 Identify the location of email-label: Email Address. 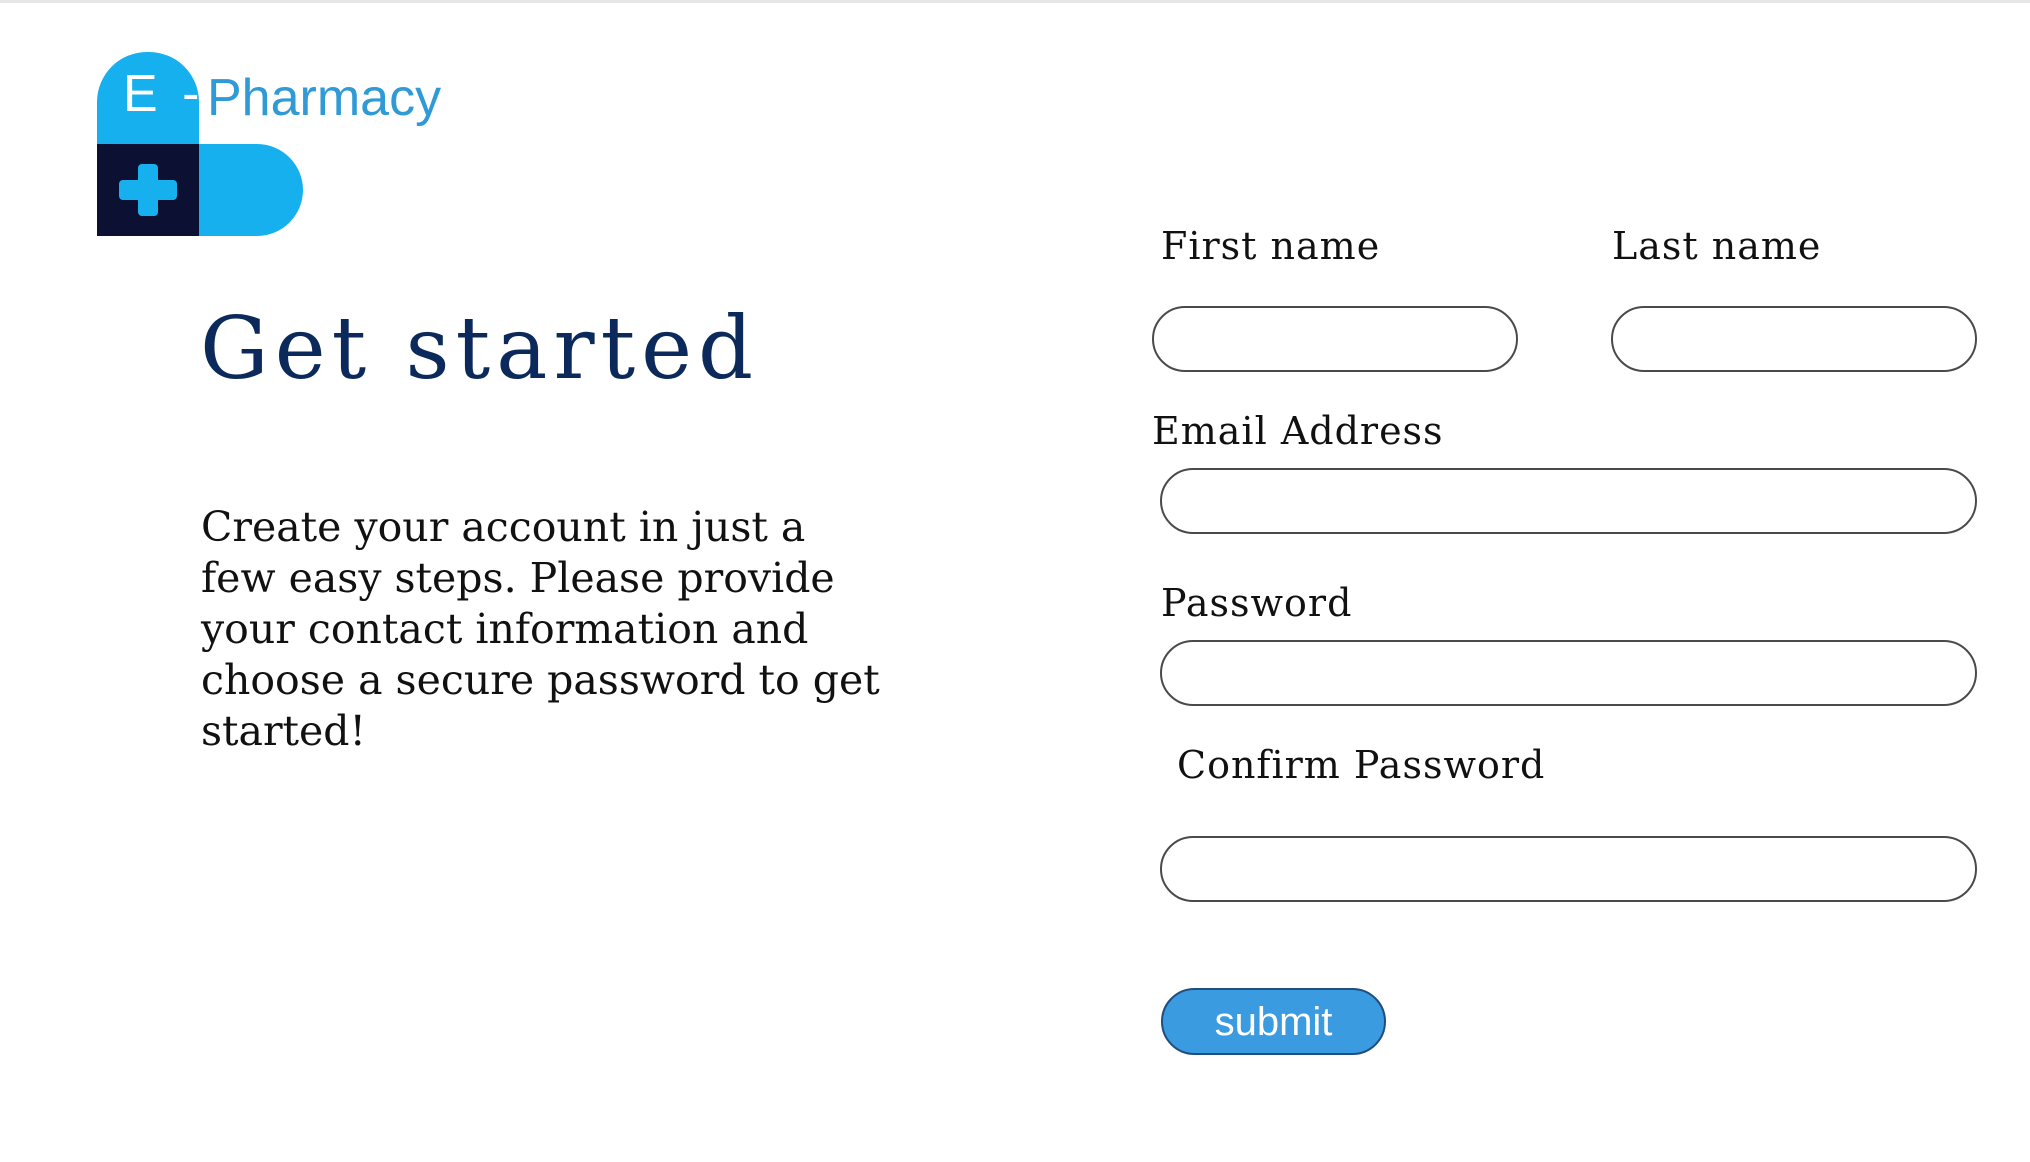
(1298, 431).